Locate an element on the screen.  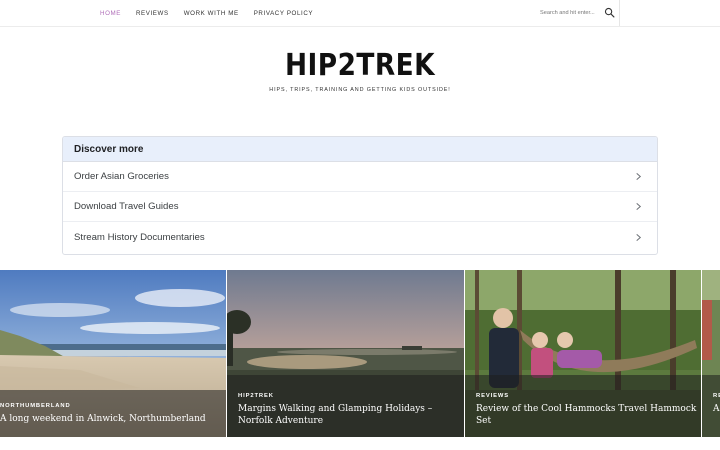
post-category: NORTHUMBERLAND is located at coordinates (113, 406).